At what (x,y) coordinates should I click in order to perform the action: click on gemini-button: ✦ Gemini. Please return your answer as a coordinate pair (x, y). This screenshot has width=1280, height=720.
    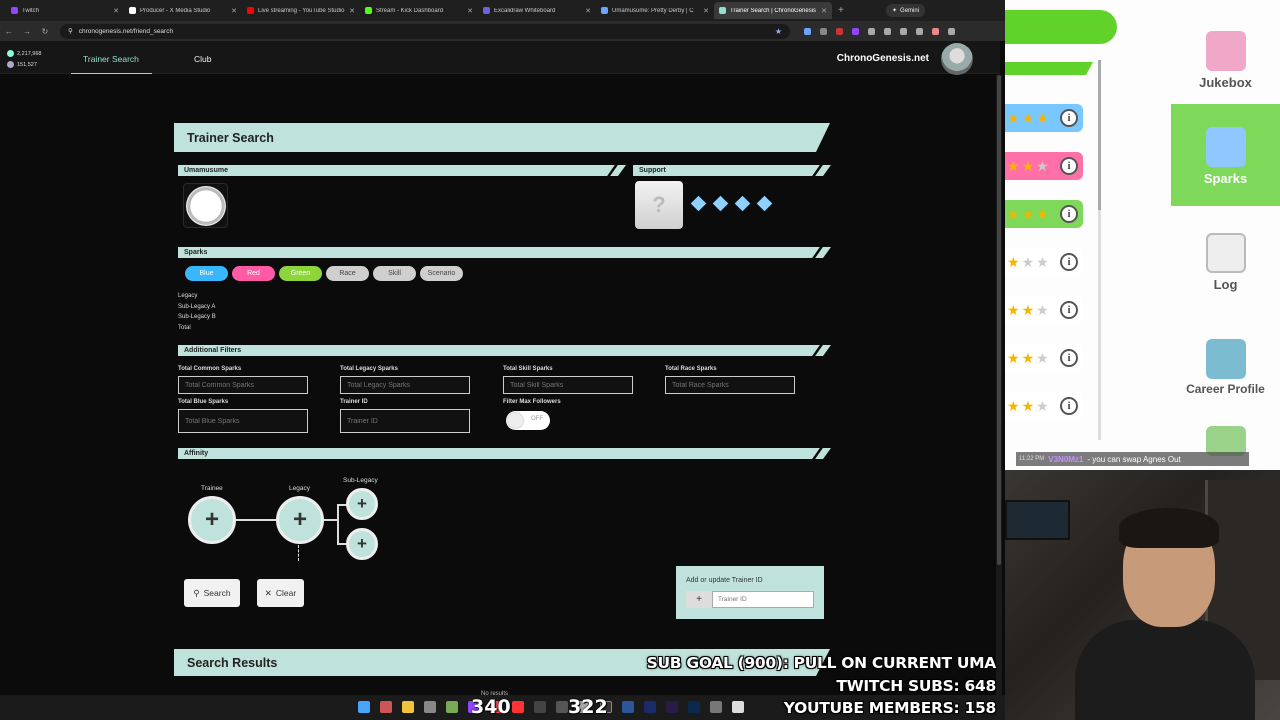
    Looking at the image, I should click on (906, 10).